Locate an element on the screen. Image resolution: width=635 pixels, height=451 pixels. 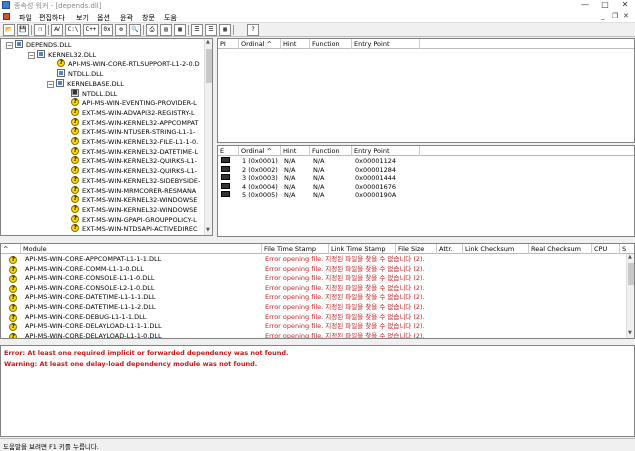
copy-button: ❐ is located at coordinates (40, 30).